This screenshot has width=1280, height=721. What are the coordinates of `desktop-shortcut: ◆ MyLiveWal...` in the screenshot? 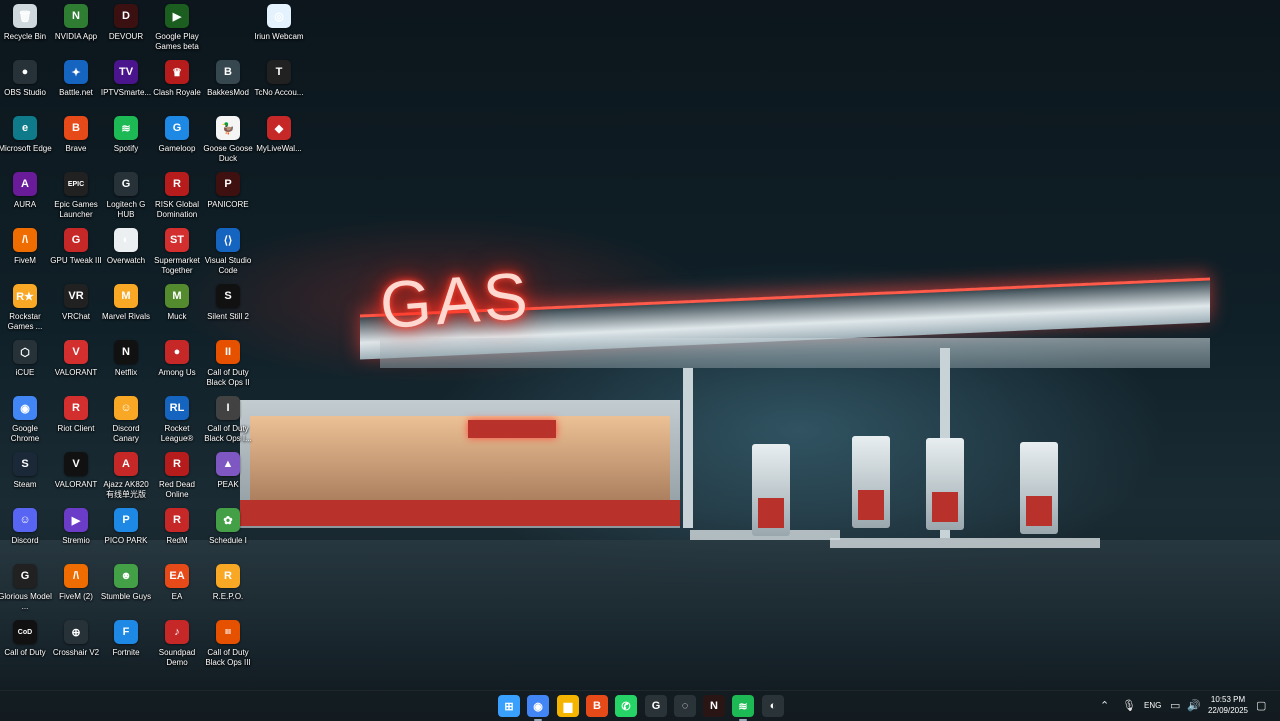 It's located at (279, 135).